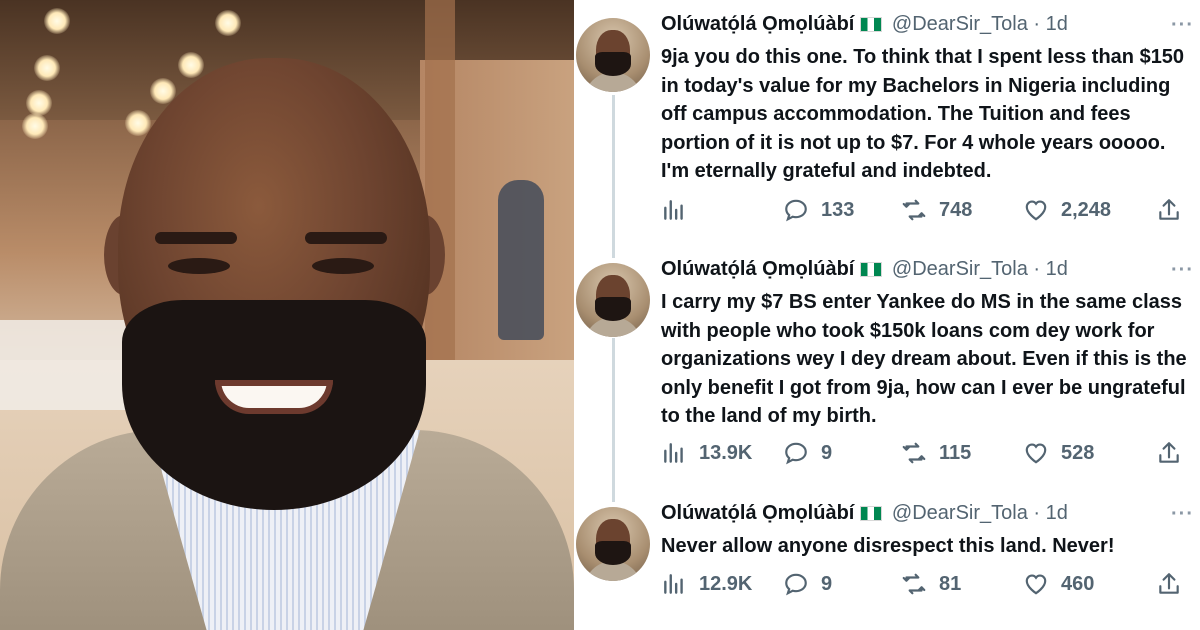 The width and height of the screenshot is (1200, 630). Describe the element at coordinates (726, 452) in the screenshot. I see `views-count: 13.9K` at that location.